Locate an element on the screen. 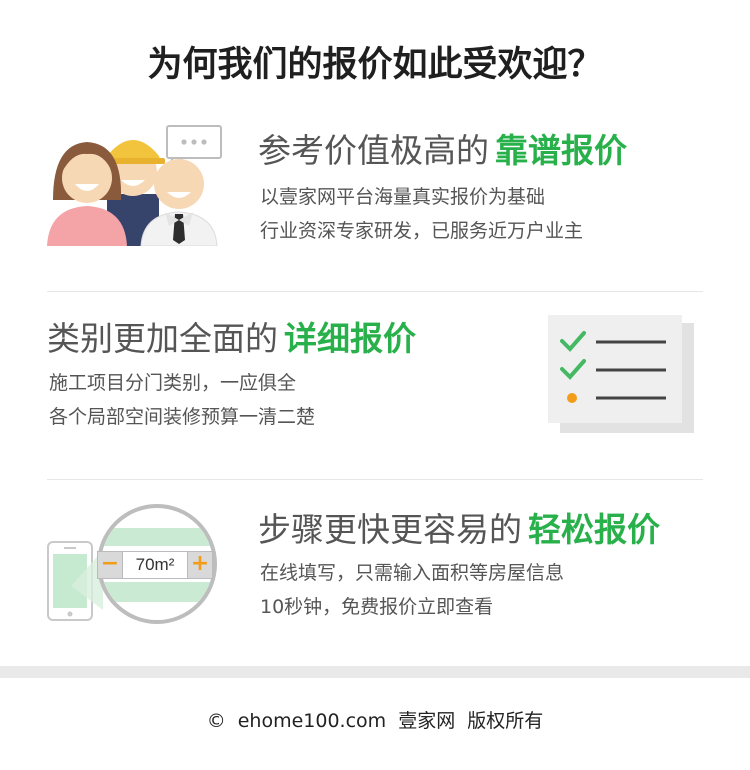 Image resolution: width=750 pixels, height=770 pixels. description-line: 行业资深专家研发，已服务近万户业主 is located at coordinates (422, 231).